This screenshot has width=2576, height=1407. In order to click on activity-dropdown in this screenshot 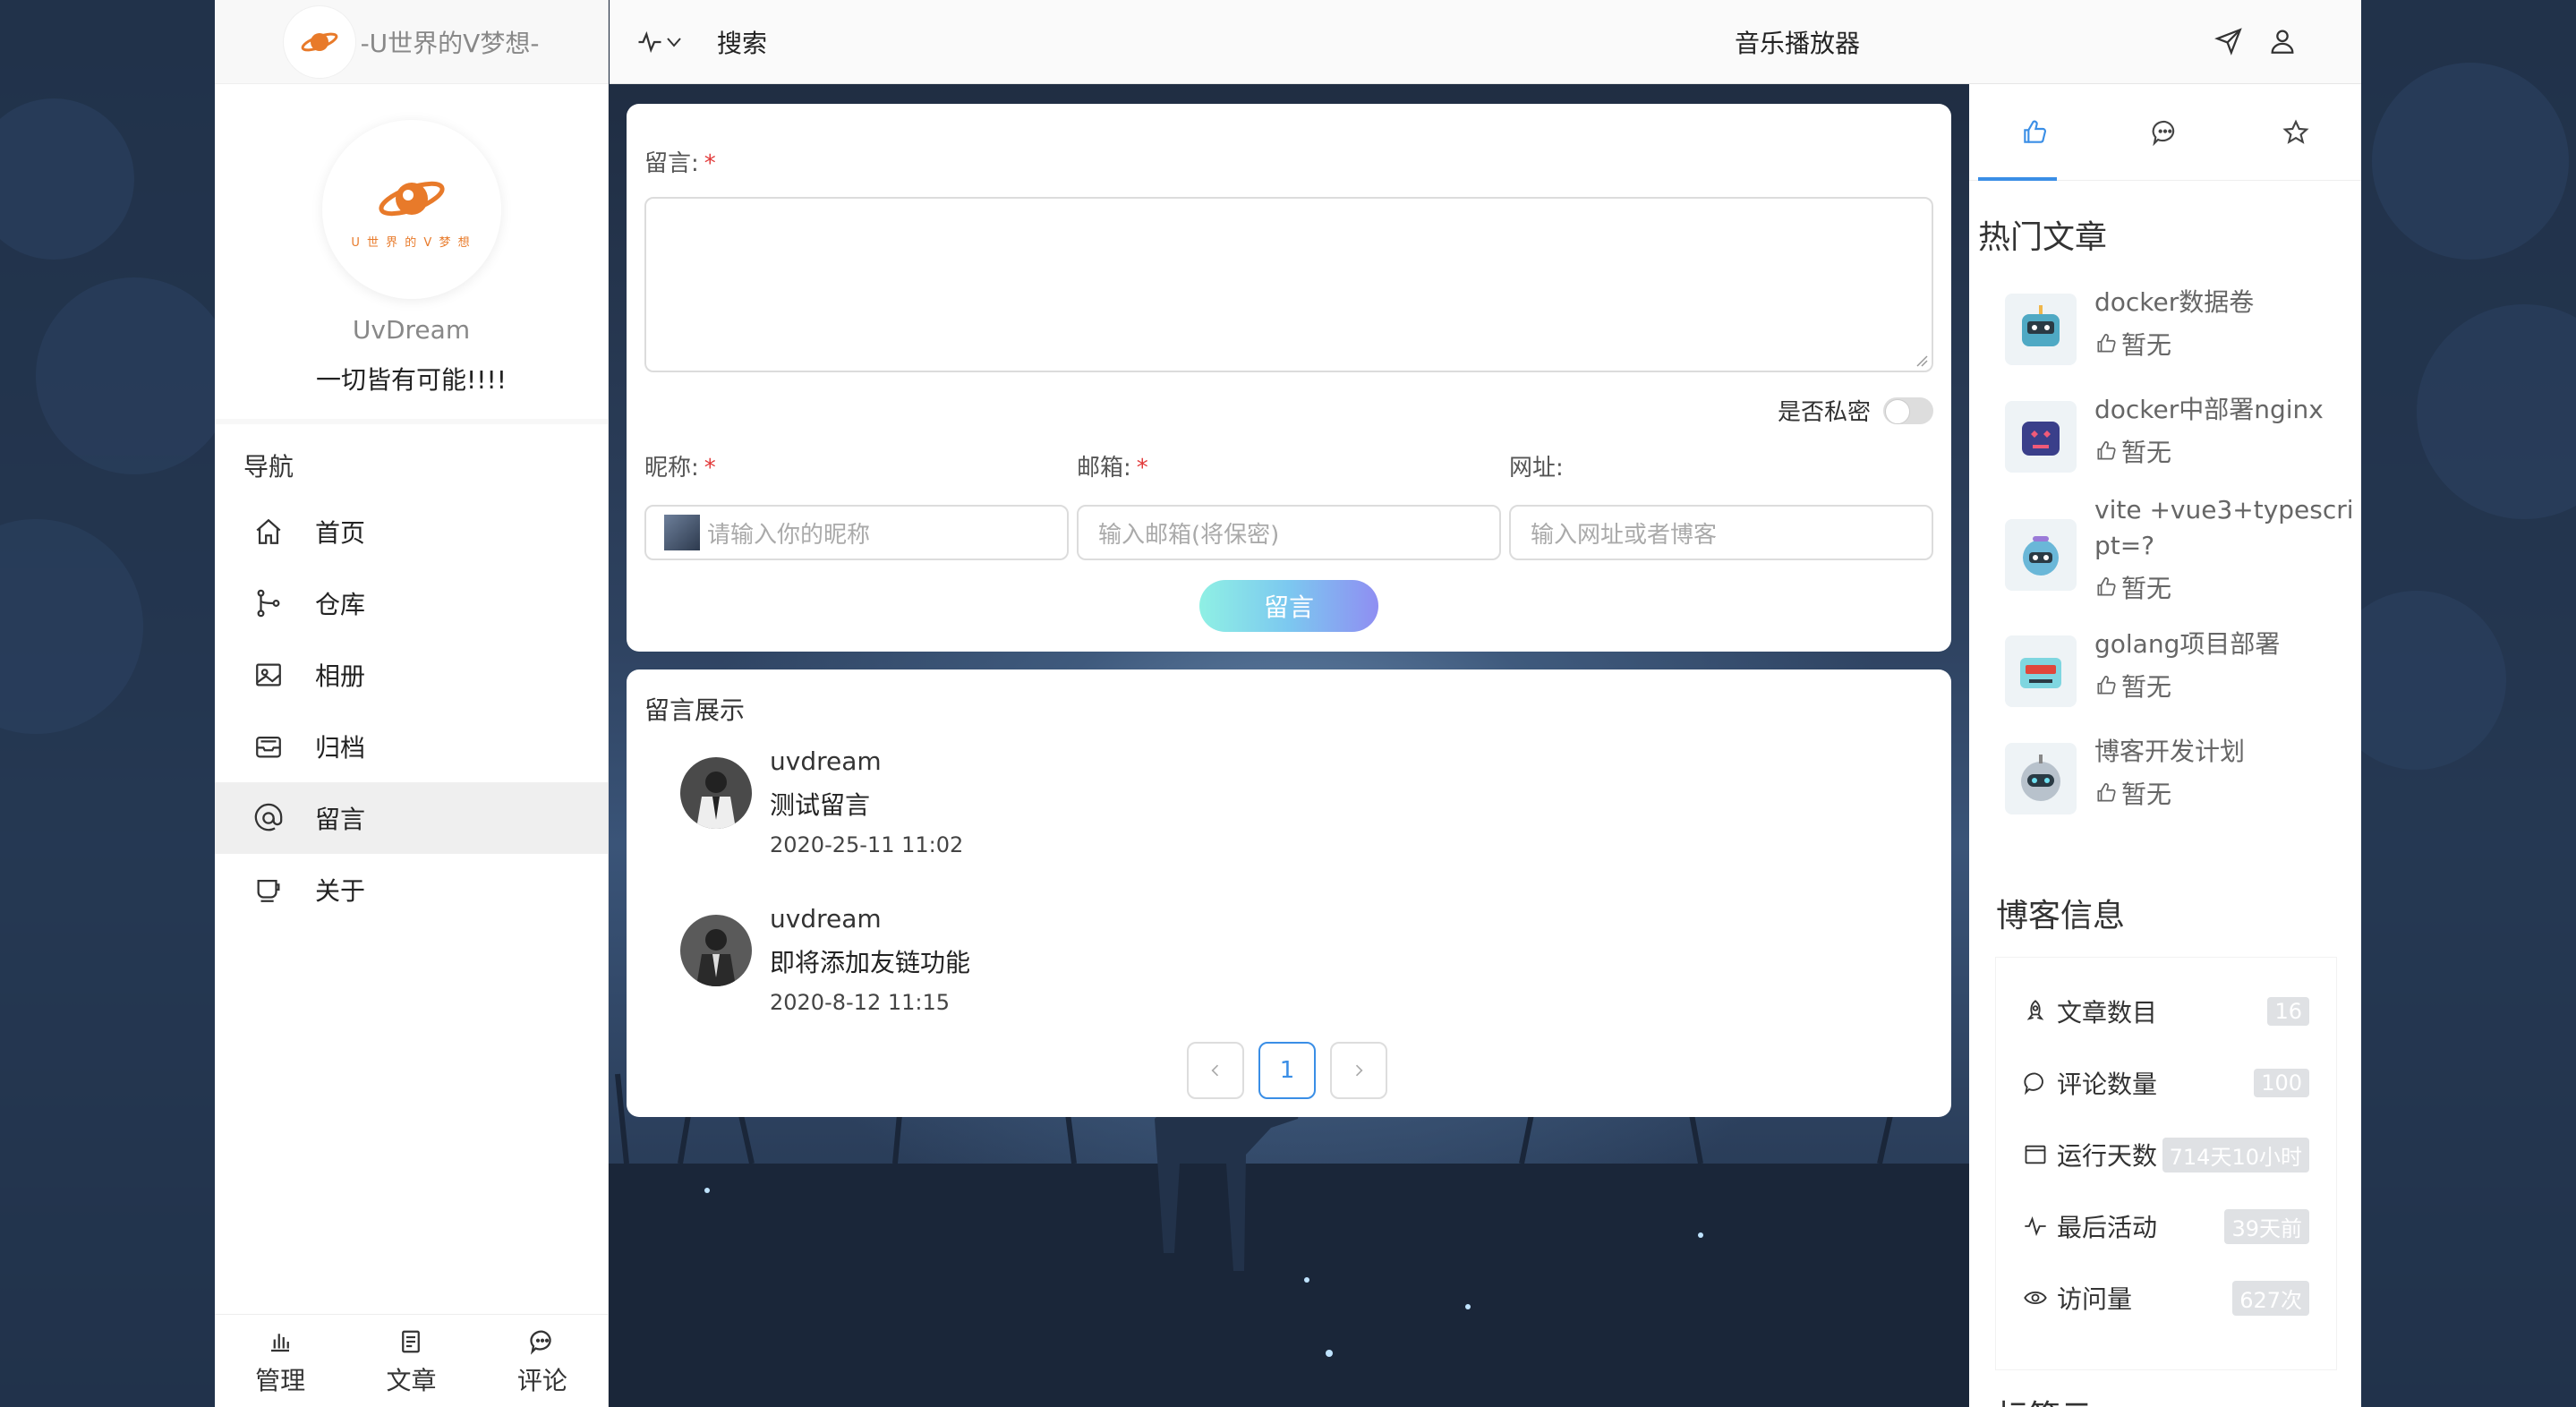, I will do `click(660, 42)`.